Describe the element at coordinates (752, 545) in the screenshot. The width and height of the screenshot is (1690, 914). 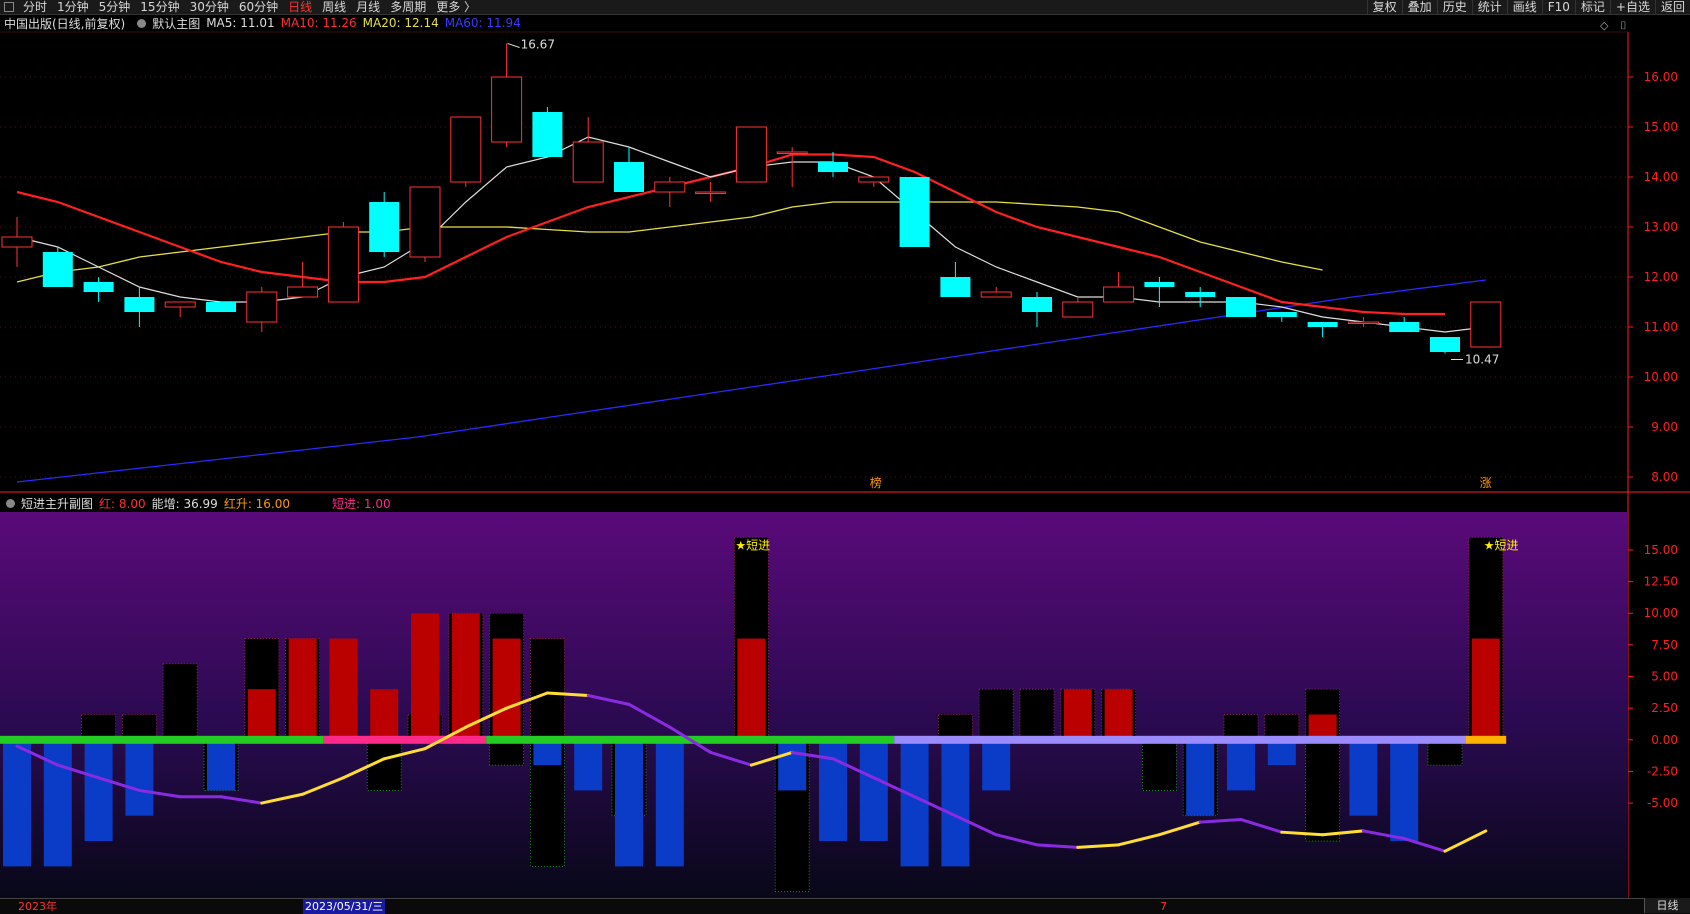
I see `signal-label-1: ★短进` at that location.